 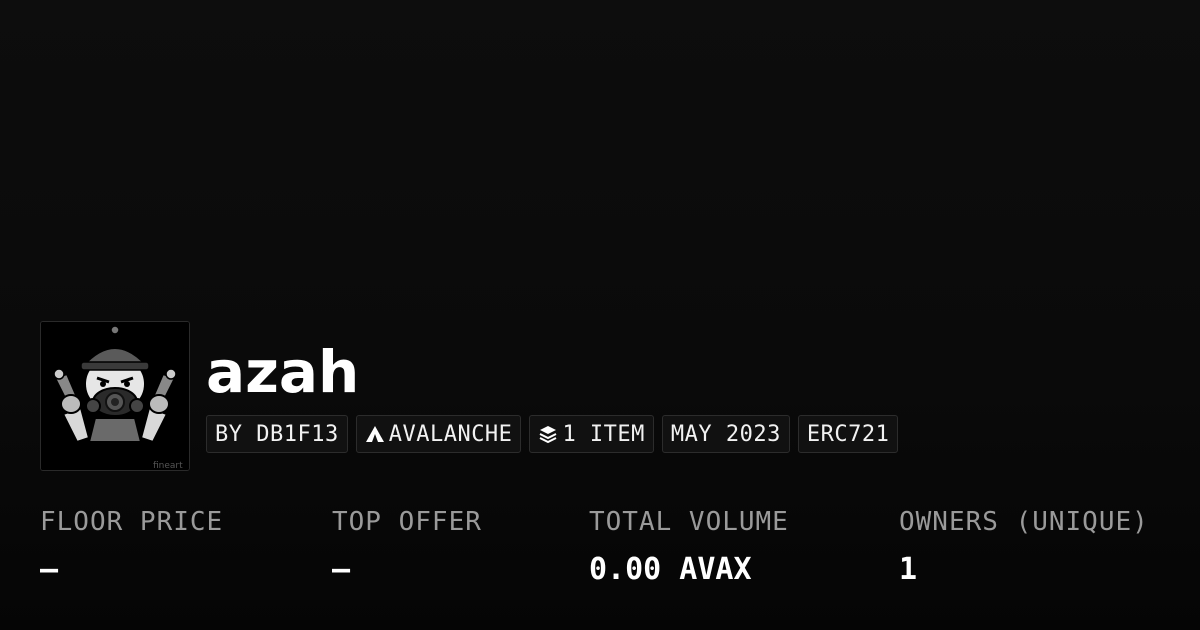 I want to click on token-standard-tag: ERC721, so click(x=848, y=434).